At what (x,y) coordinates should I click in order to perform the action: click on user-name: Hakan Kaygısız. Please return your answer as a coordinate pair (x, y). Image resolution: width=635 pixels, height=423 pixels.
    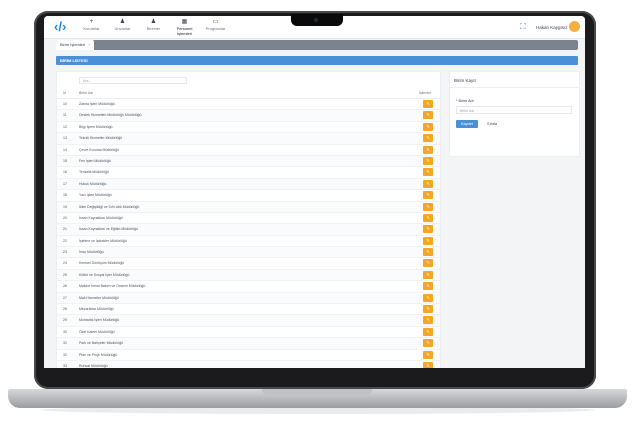
    Looking at the image, I should click on (552, 27).